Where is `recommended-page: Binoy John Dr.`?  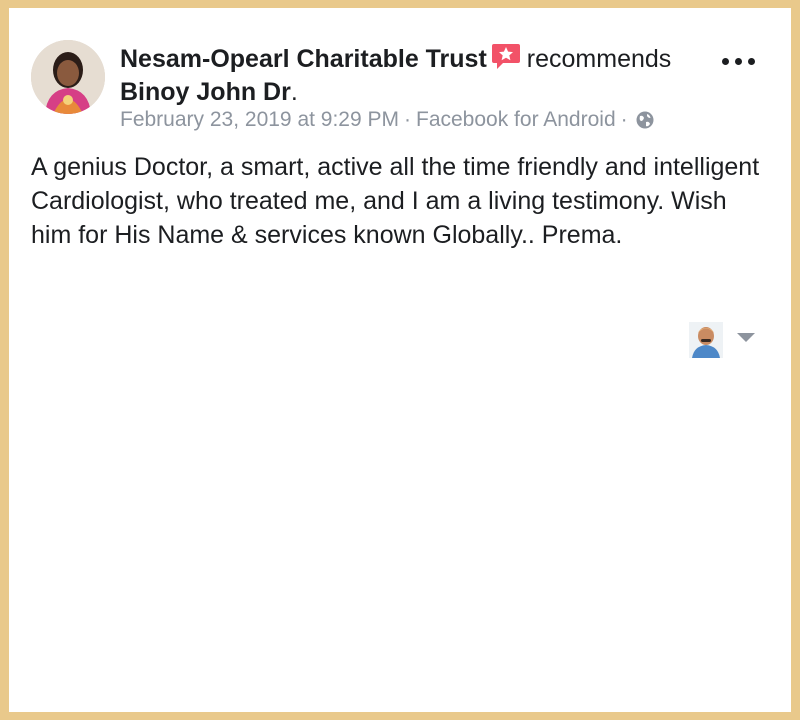
recommended-page: Binoy John Dr. is located at coordinates (209, 92).